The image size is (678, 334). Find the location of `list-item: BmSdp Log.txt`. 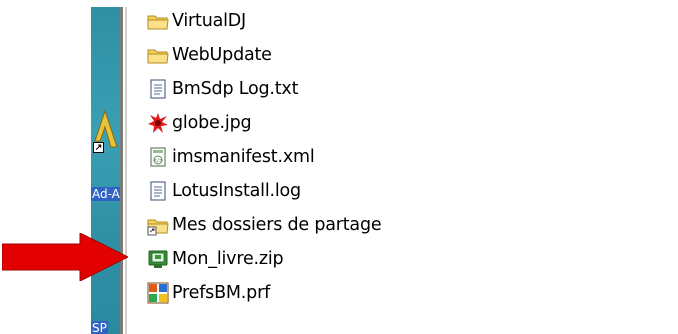

list-item: BmSdp Log.txt is located at coordinates (222, 89).